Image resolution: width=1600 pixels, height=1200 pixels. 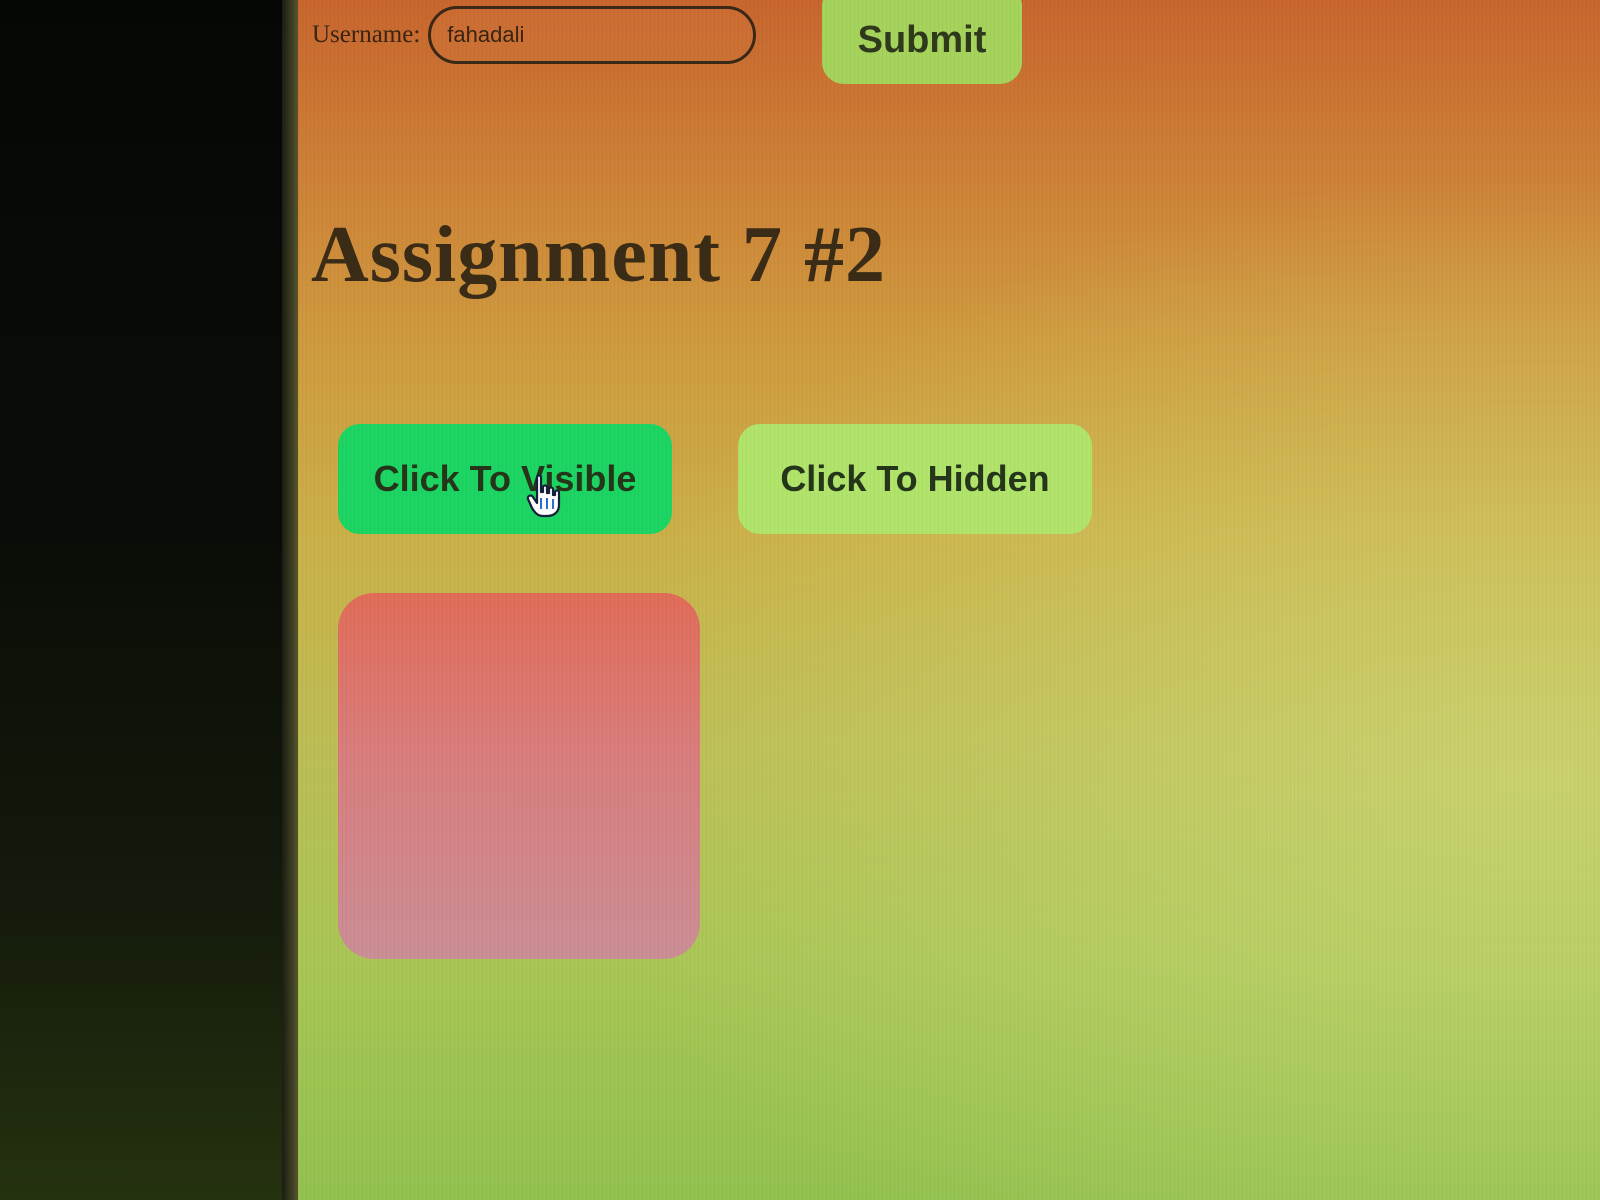 I want to click on username-row: Username:, so click(x=534, y=35).